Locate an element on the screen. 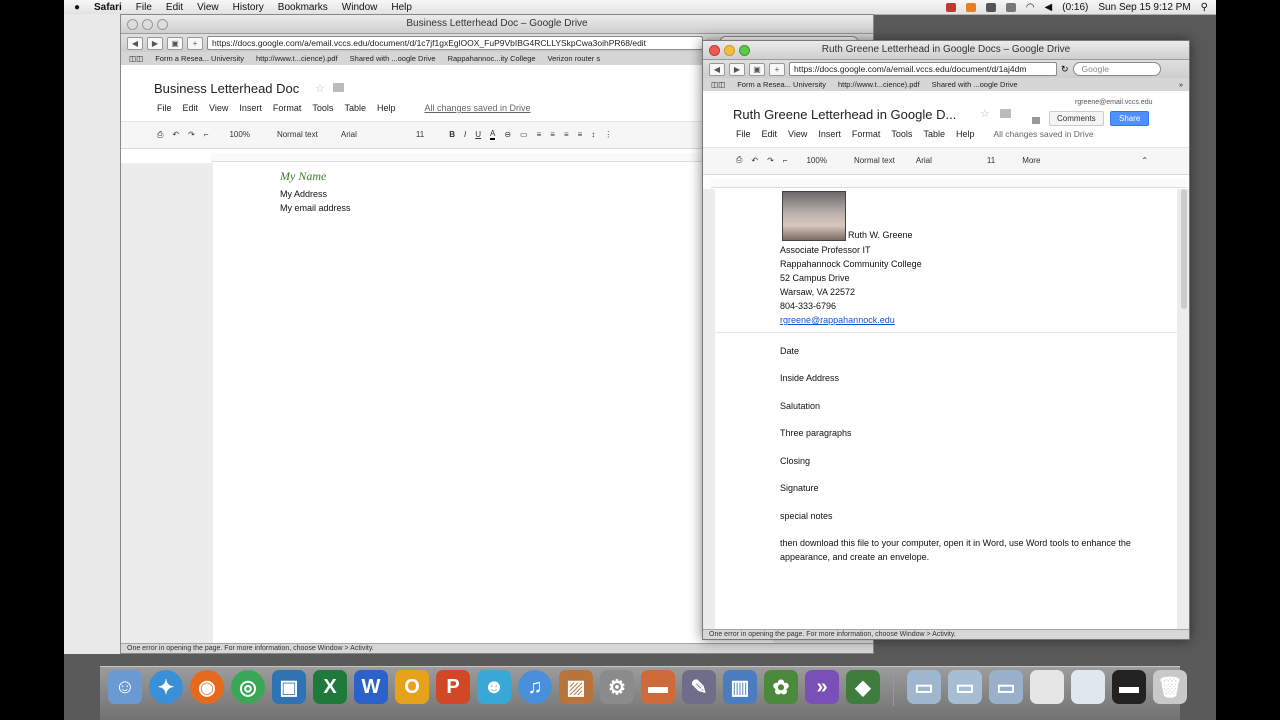 This screenshot has height=720, width=1280. remote-desktop-icon: ▣ is located at coordinates (289, 687).